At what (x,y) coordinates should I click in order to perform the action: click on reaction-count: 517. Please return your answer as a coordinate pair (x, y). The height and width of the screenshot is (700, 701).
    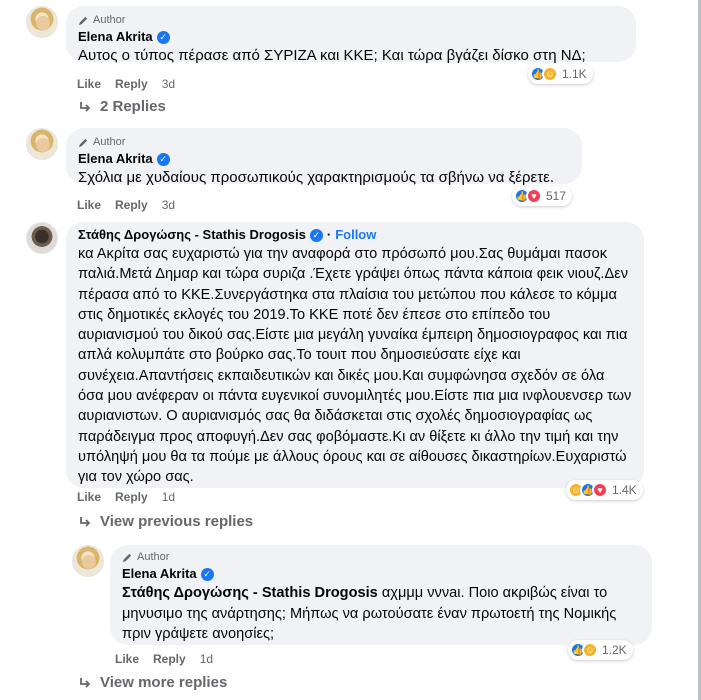
    Looking at the image, I should click on (556, 196).